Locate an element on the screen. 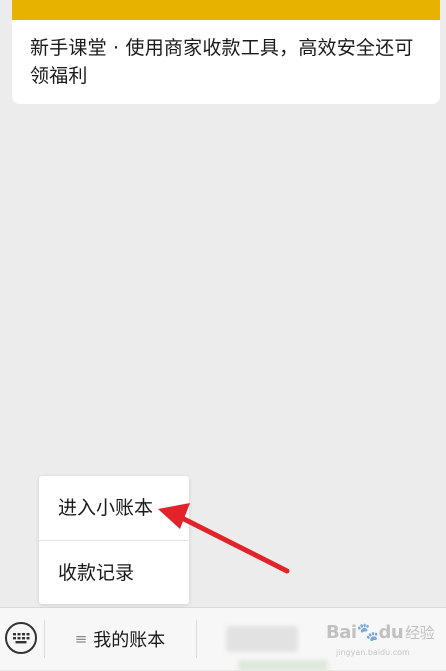 Image resolution: width=446 pixels, height=671 pixels. divider is located at coordinates (196, 639).